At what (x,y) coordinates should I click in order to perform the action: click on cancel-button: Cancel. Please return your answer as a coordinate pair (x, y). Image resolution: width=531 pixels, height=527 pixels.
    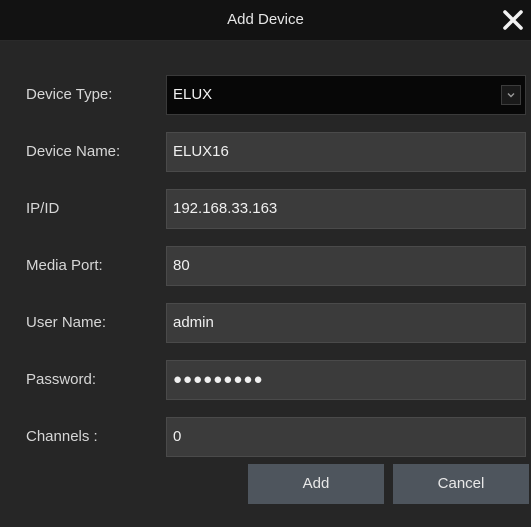
    Looking at the image, I should click on (461, 484).